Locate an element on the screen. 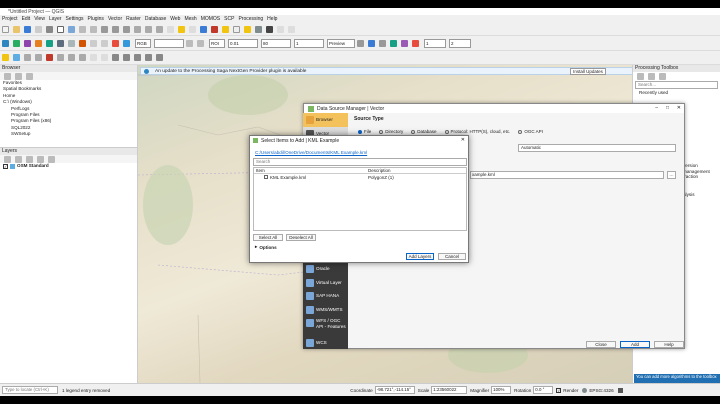 The height and width of the screenshot is (404, 720). label-icon is located at coordinates (115, 57).